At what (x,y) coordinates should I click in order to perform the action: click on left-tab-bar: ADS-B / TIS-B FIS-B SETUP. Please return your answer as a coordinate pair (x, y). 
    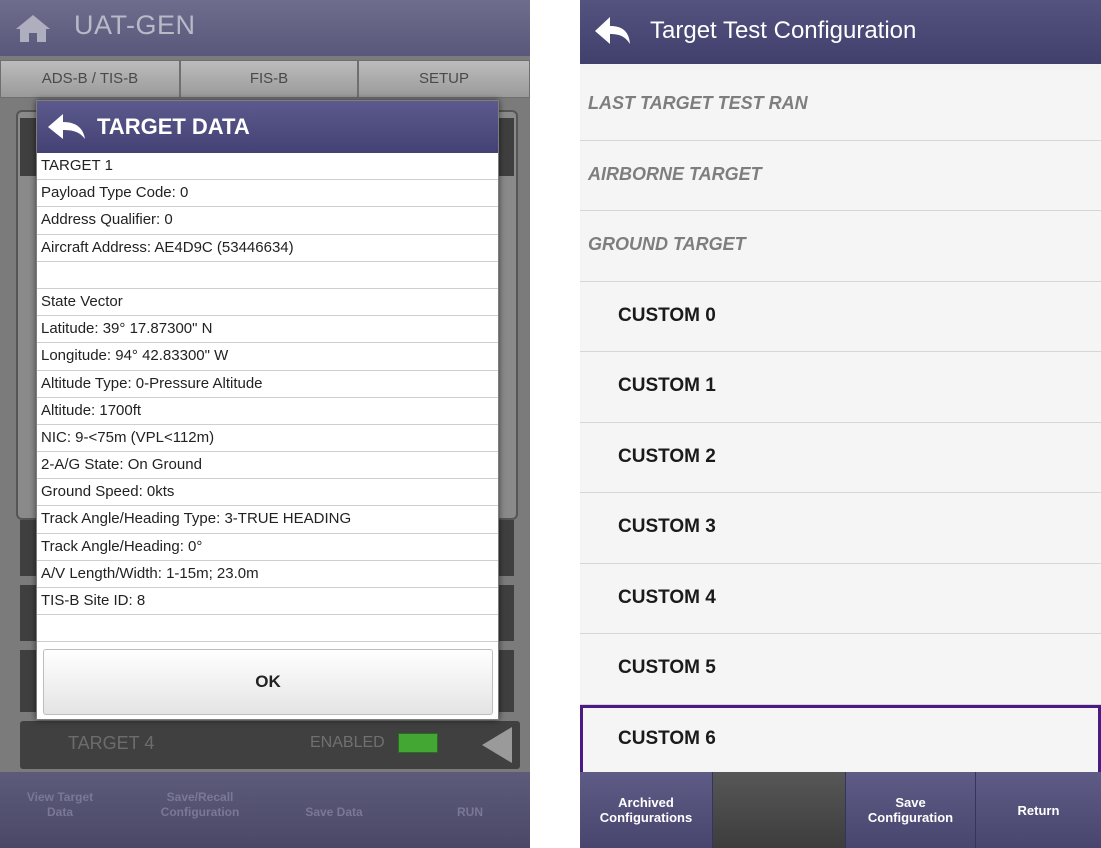
    Looking at the image, I should click on (265, 79).